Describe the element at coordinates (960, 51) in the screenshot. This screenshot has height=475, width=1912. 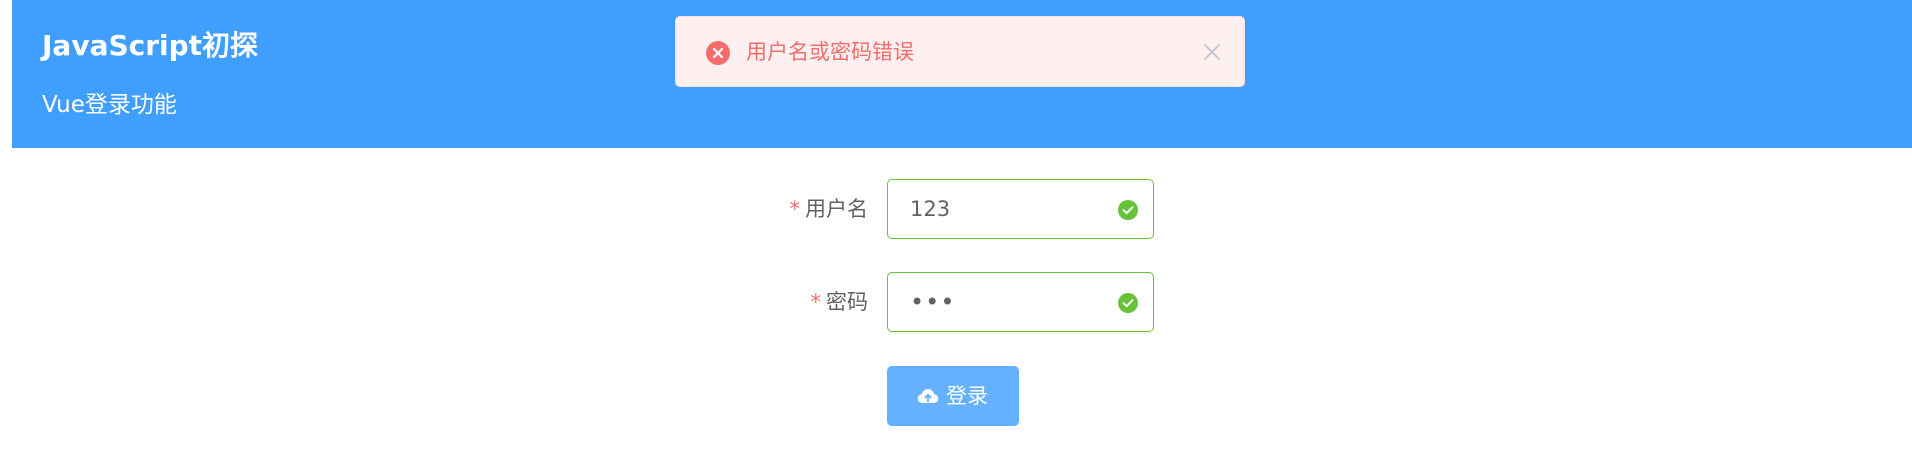
I see `error-message: 用户名或密码错误` at that location.